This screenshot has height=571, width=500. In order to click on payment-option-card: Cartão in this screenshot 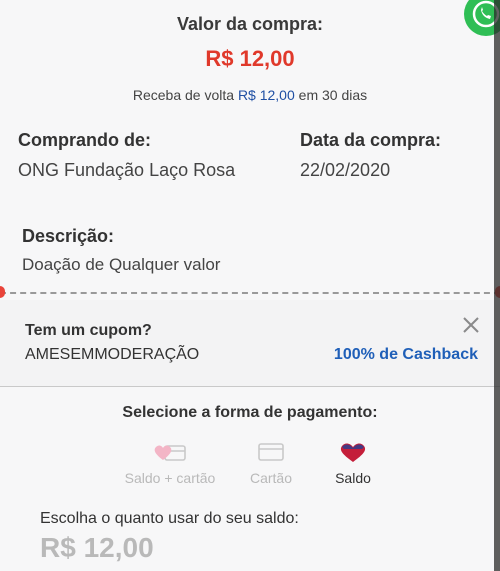, I will do `click(271, 463)`.